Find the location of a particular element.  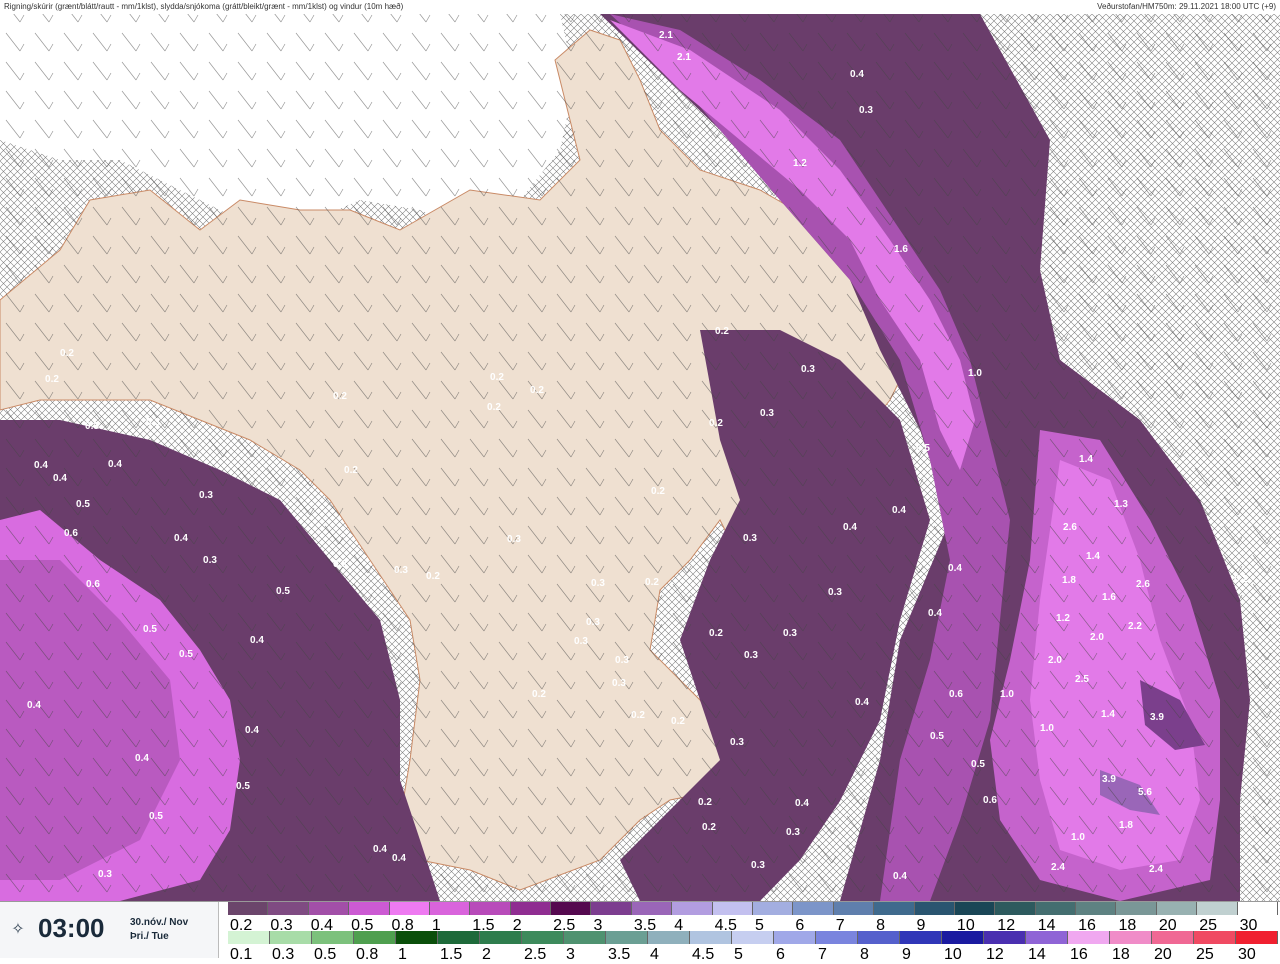

precip-value-label: 0.6 is located at coordinates (956, 694).